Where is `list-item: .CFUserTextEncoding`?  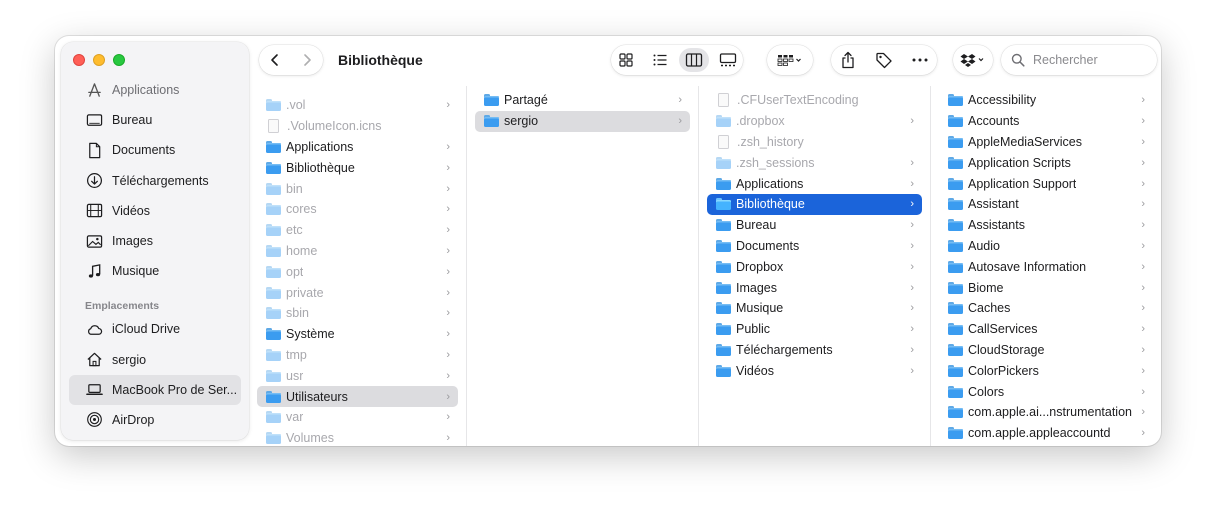 list-item: .CFUserTextEncoding is located at coordinates (814, 100).